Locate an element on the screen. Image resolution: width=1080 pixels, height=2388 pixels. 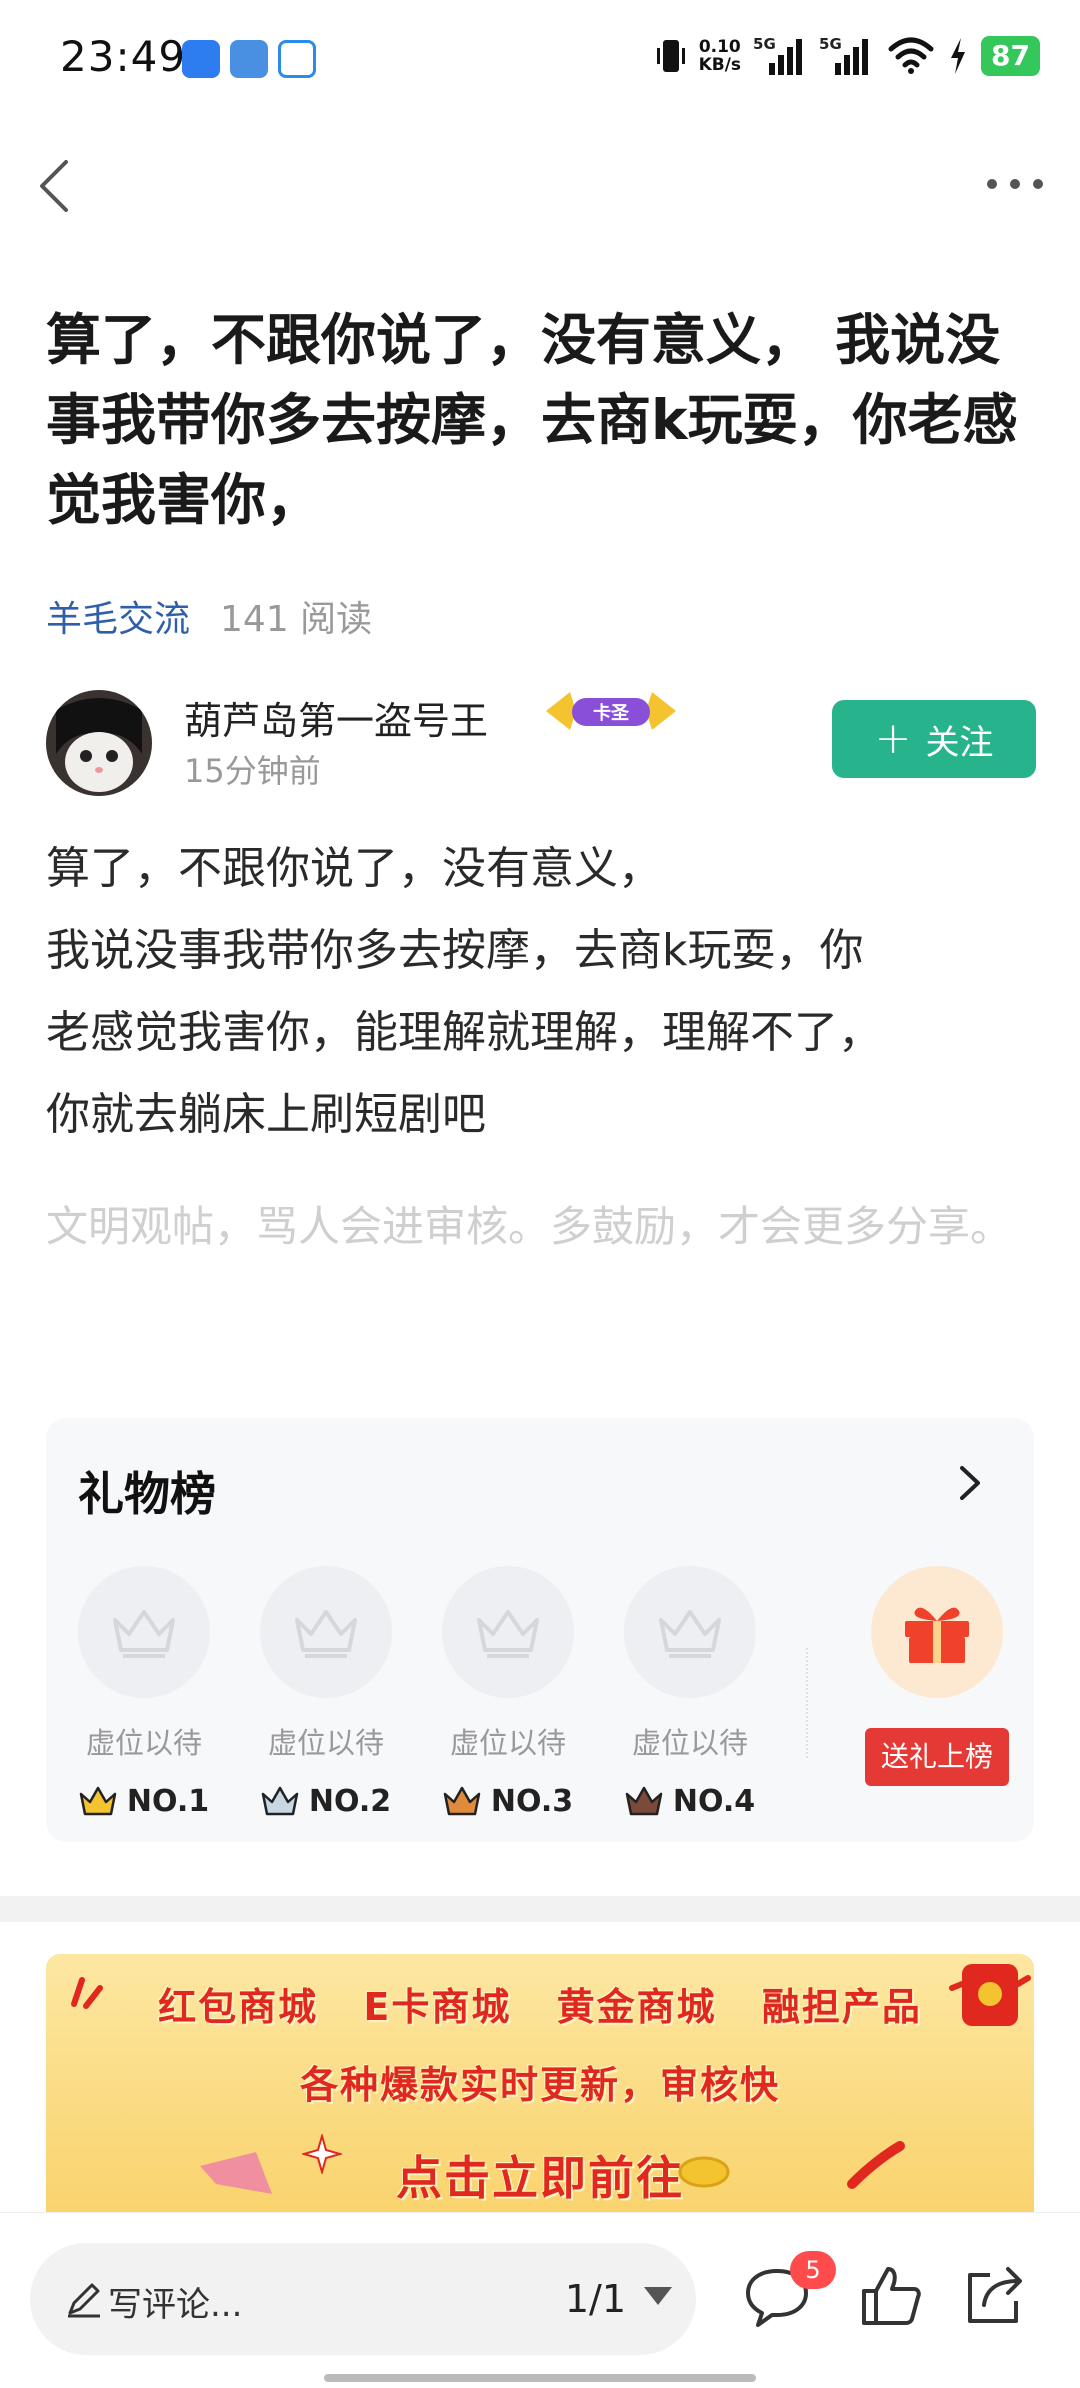
status-bar: 23:49 0.10 KB/s 5G 5G 87 is located at coordinates (540, 59).